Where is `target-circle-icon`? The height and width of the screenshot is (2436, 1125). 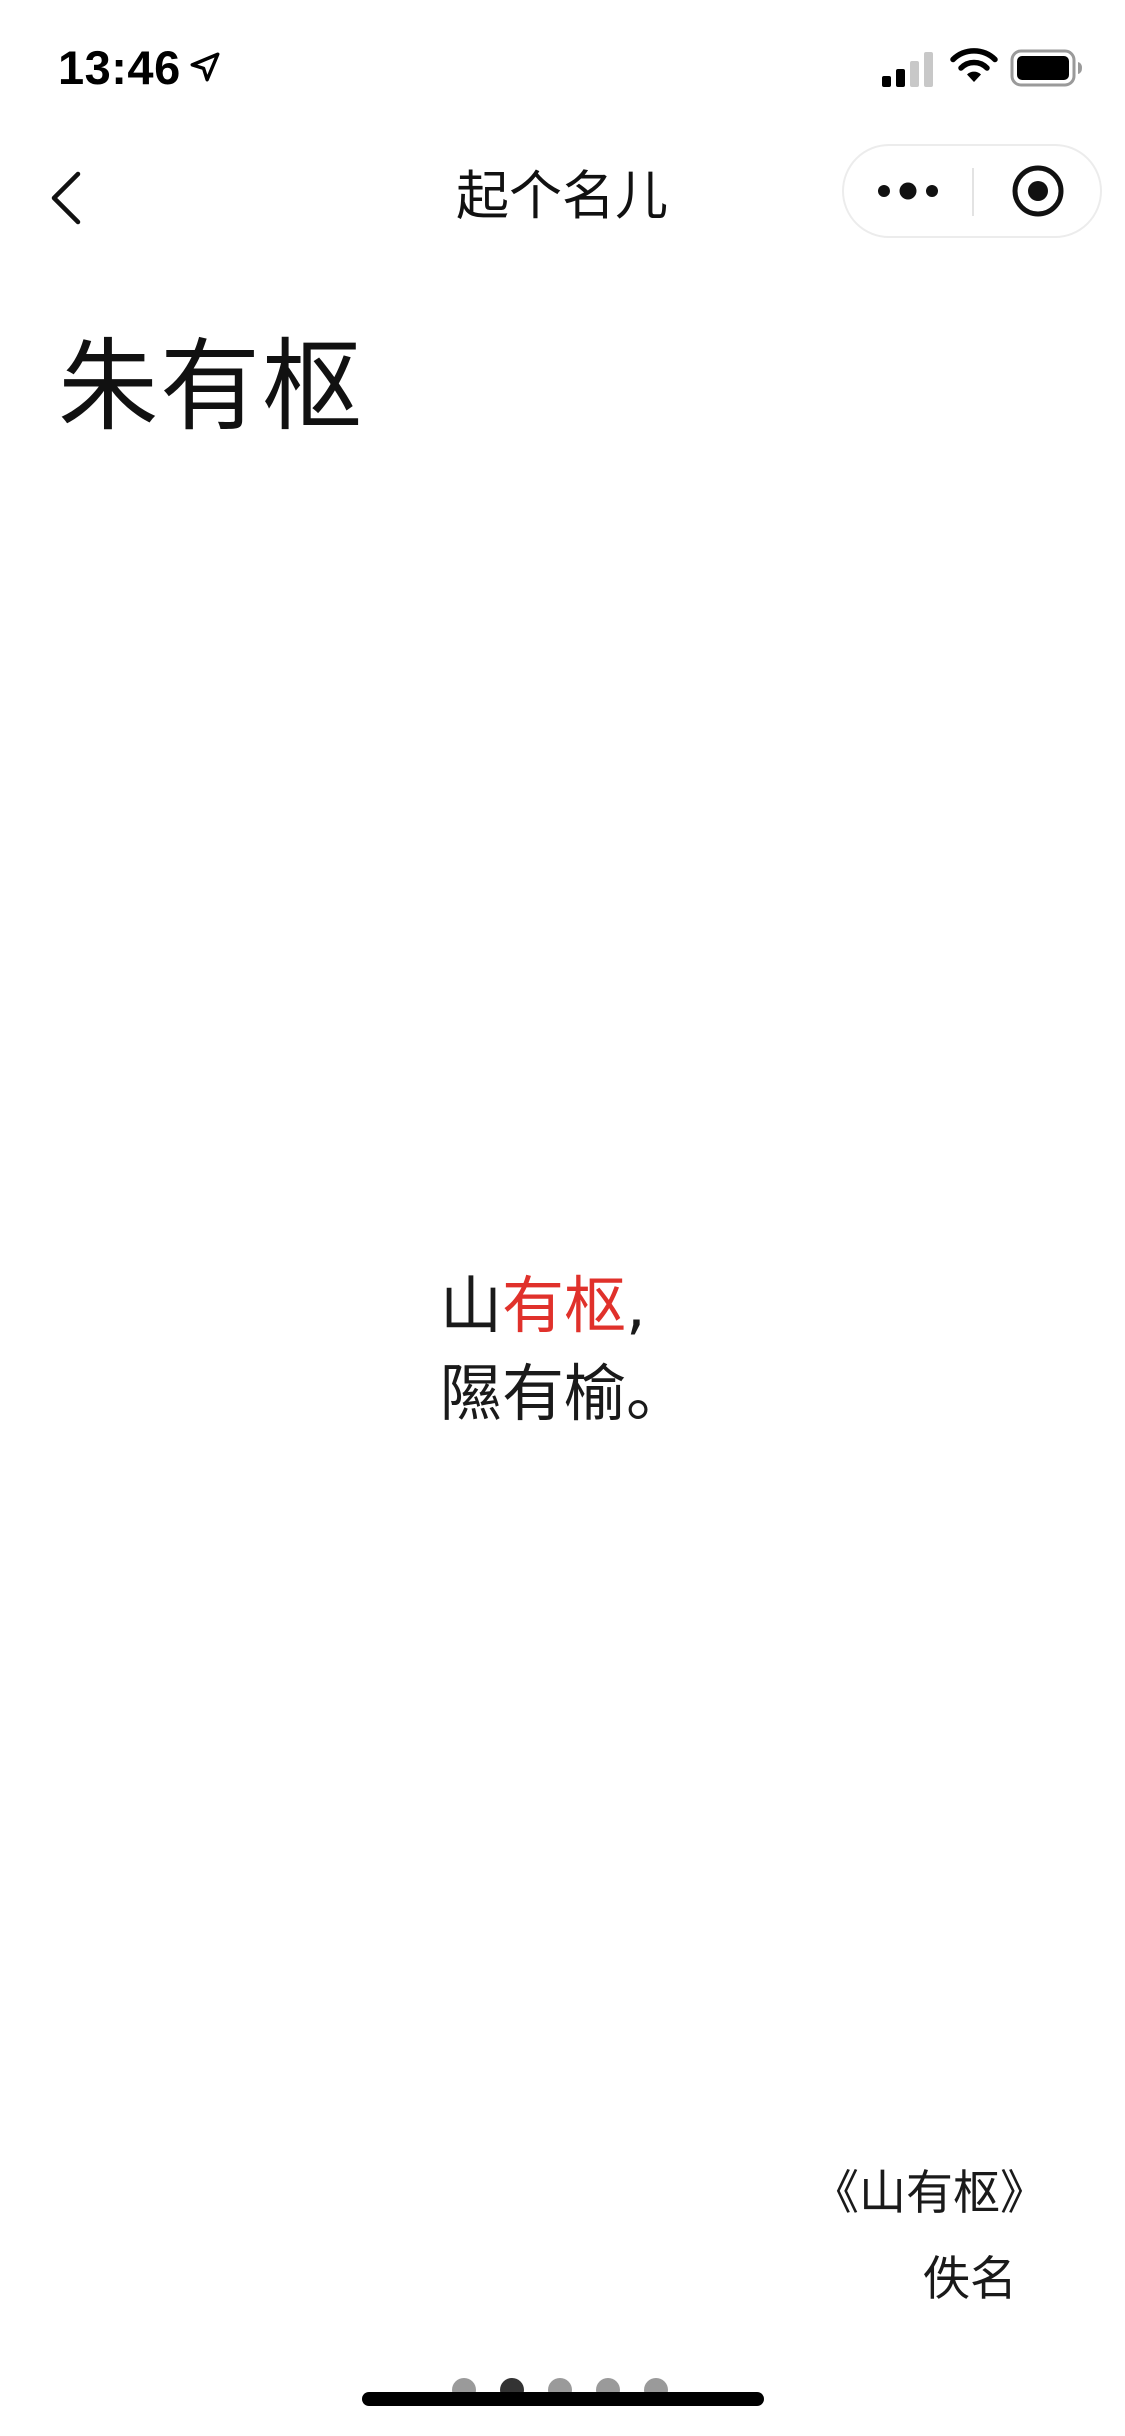 target-circle-icon is located at coordinates (1038, 191).